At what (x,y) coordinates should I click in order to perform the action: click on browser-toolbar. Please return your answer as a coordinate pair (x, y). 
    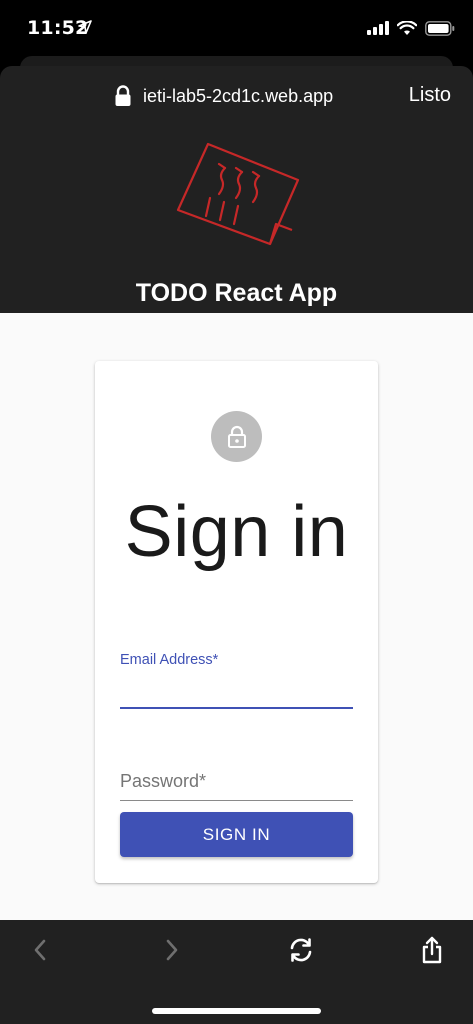
    Looking at the image, I should click on (236, 972).